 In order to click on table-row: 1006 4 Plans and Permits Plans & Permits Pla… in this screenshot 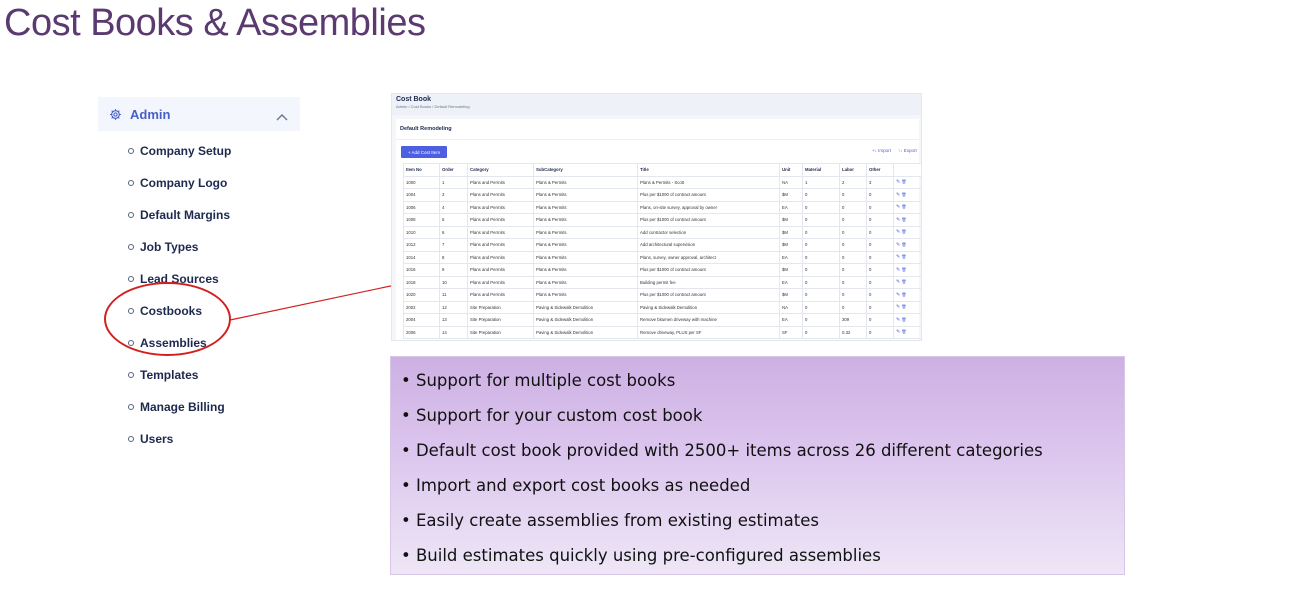, I will do `click(662, 207)`.